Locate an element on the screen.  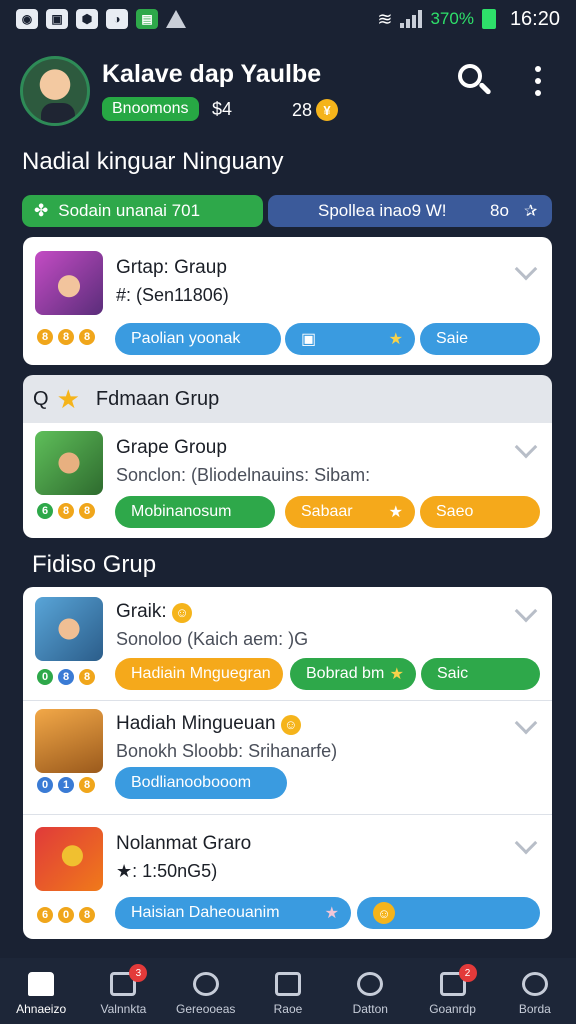
action-pill-2-label: Sabaar is located at coordinates (327, 511).